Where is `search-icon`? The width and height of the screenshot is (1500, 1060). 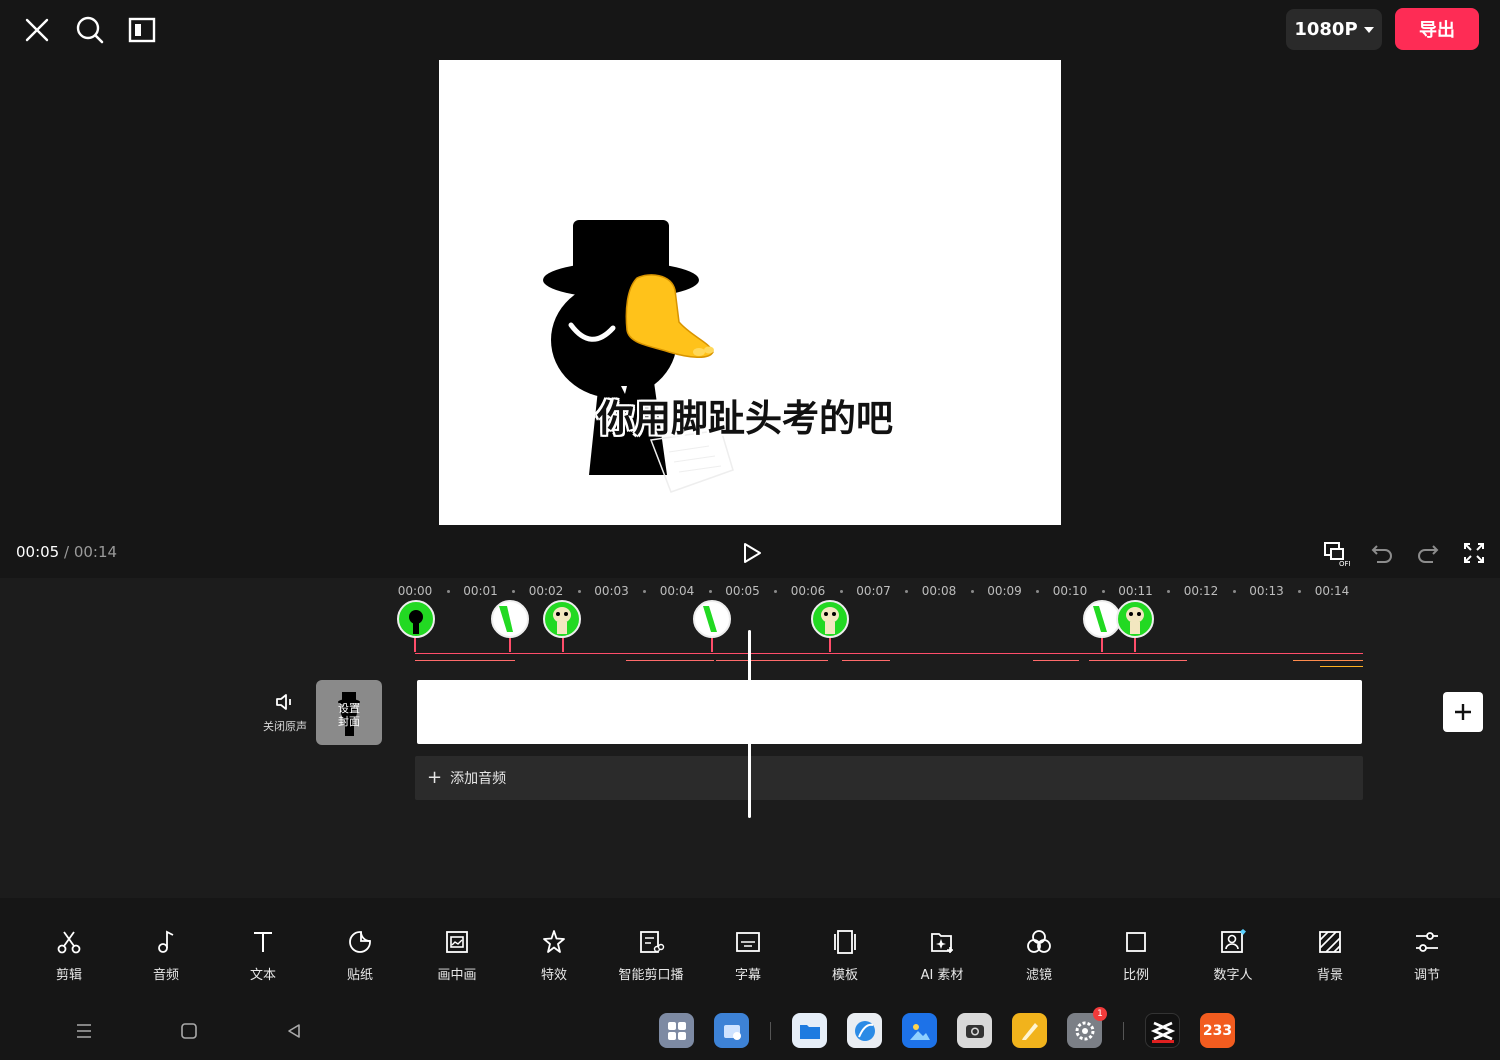 search-icon is located at coordinates (90, 30).